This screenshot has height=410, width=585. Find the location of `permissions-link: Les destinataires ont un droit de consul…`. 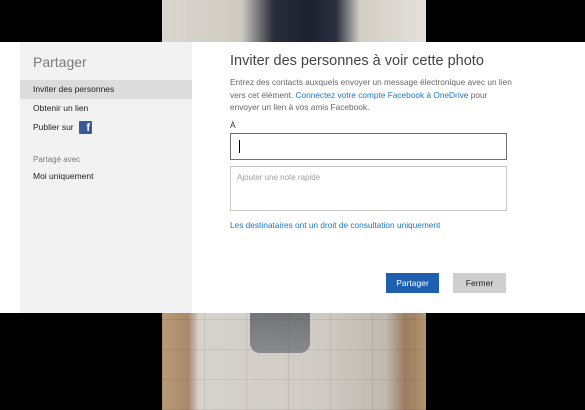

permissions-link: Les destinataires ont un droit de consul… is located at coordinates (335, 225).